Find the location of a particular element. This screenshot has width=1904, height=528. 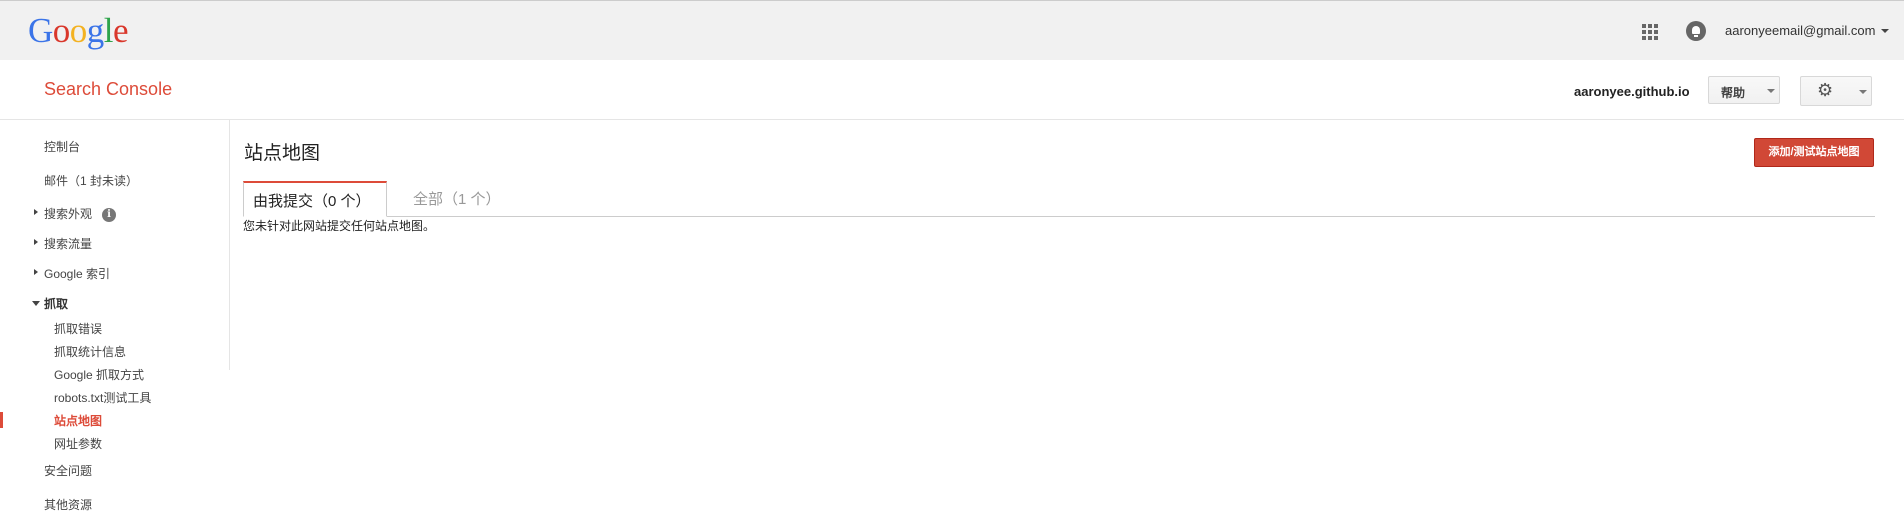

add-test-sitemap-button: 添加/测试站点地图 is located at coordinates (1814, 152).